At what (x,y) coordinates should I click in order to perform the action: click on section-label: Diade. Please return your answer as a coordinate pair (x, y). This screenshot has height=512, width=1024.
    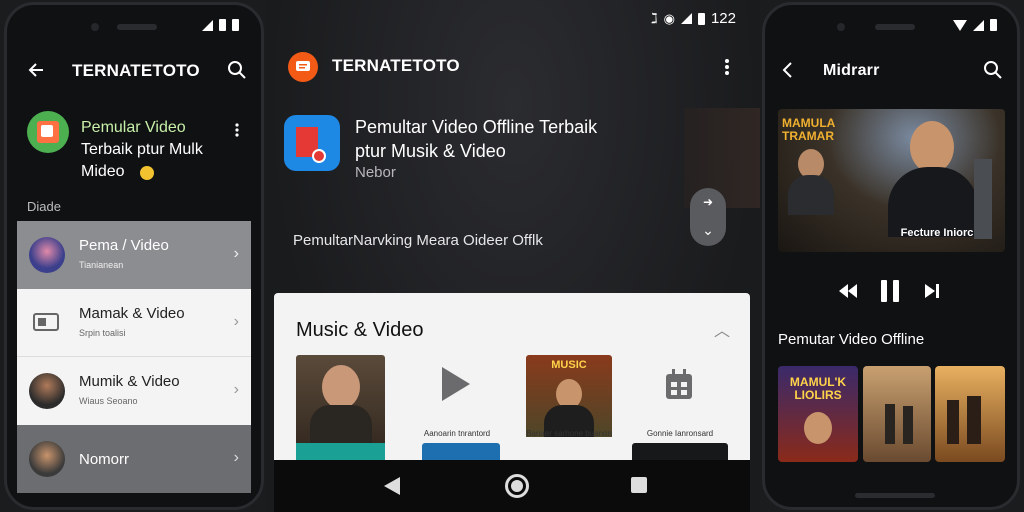
    Looking at the image, I should click on (44, 206).